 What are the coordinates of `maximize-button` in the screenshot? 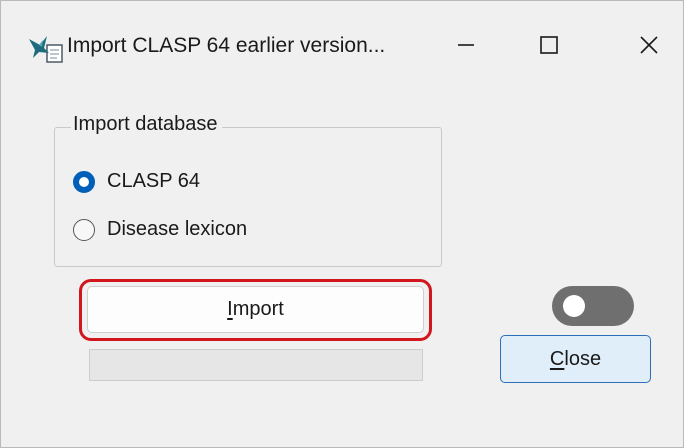 It's located at (549, 47).